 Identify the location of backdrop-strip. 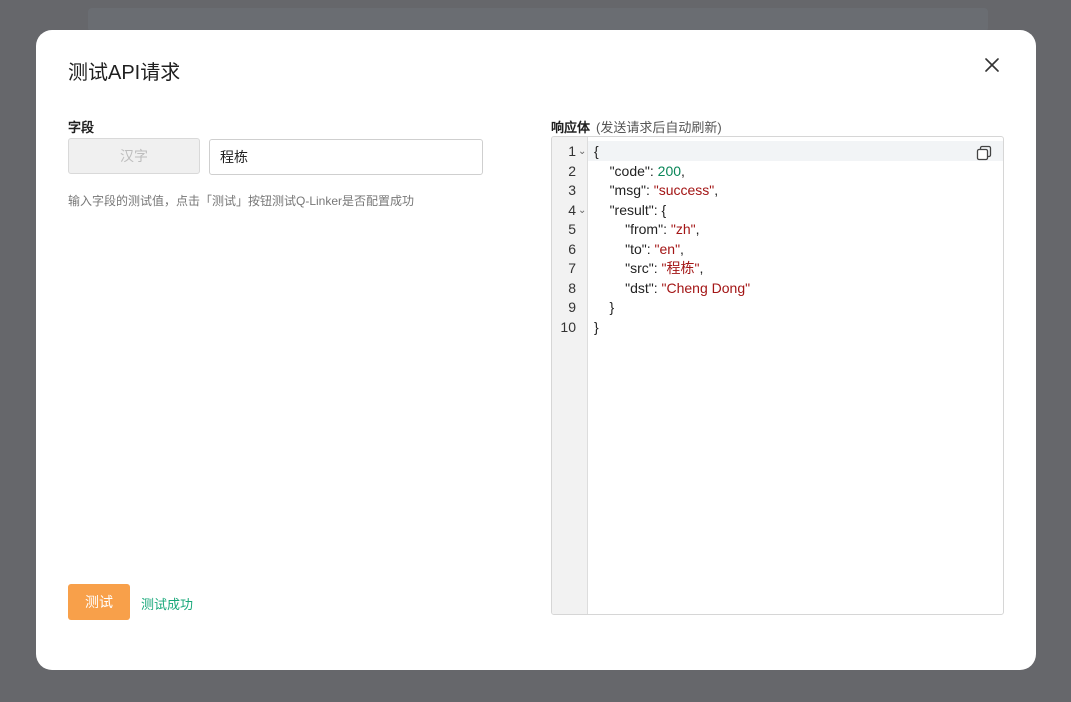
(538, 20).